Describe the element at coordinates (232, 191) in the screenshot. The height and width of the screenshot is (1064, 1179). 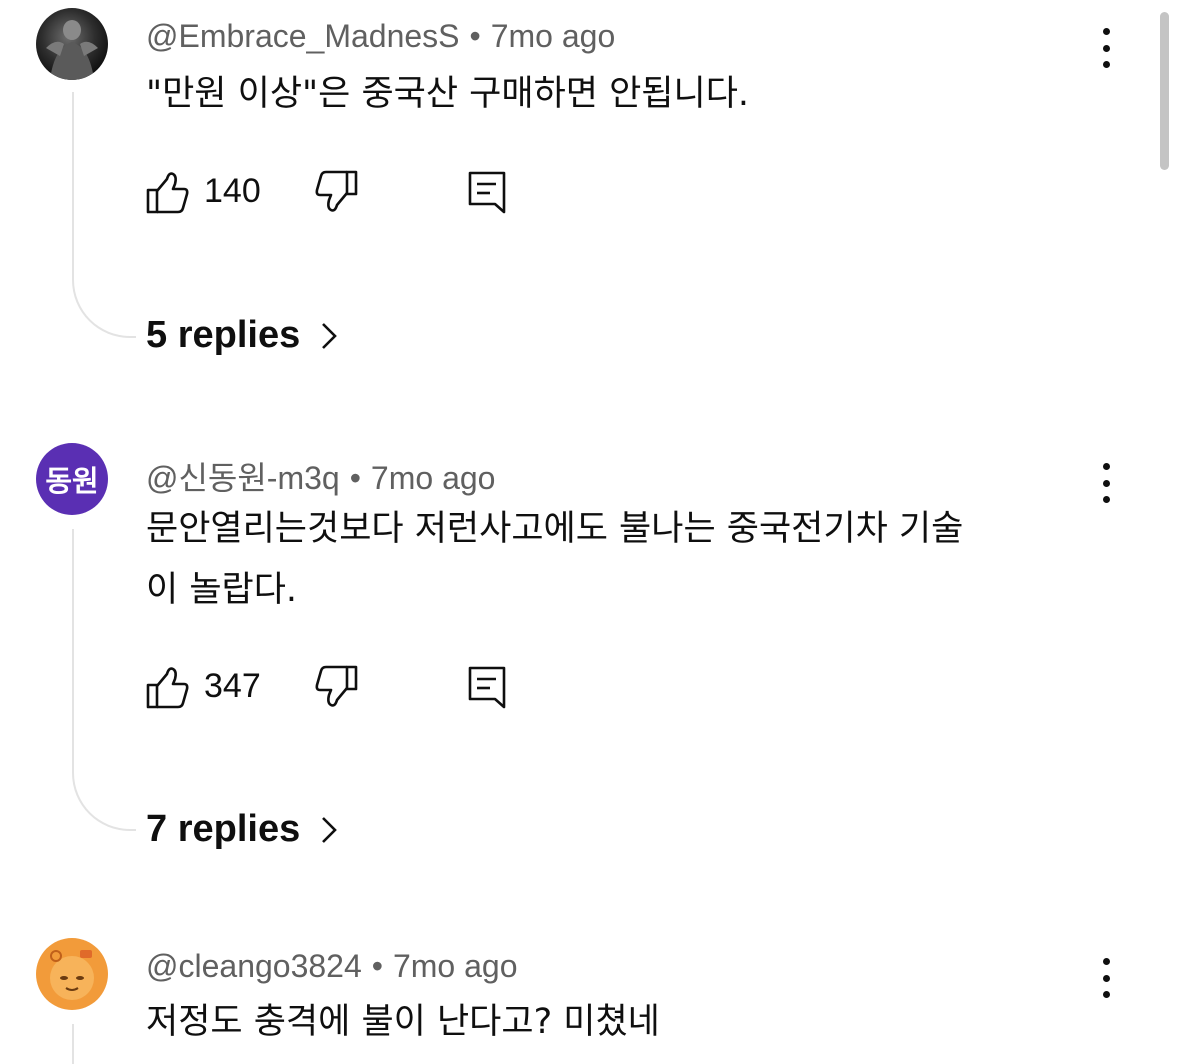
I see `like-count: 140` at that location.